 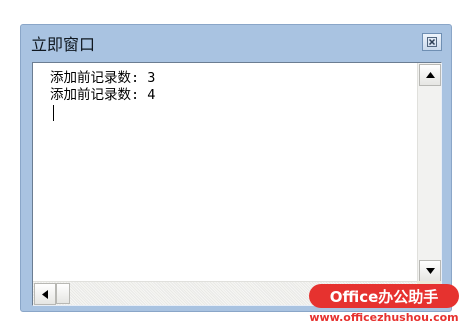 I want to click on title-bar: 立即窗口, so click(x=236, y=42).